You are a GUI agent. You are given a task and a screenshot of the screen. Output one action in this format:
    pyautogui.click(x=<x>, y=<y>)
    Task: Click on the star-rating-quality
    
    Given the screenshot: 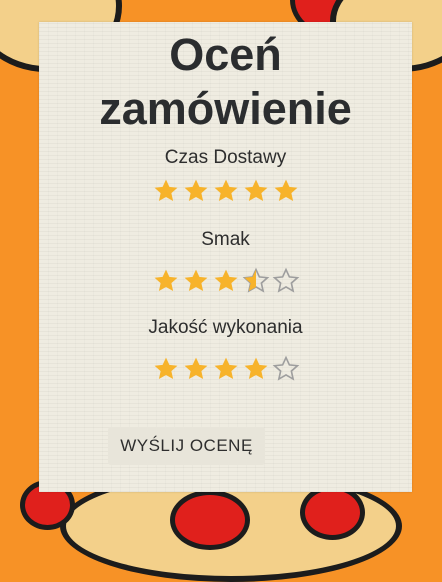 What is the action you would take?
    pyautogui.click(x=225, y=369)
    